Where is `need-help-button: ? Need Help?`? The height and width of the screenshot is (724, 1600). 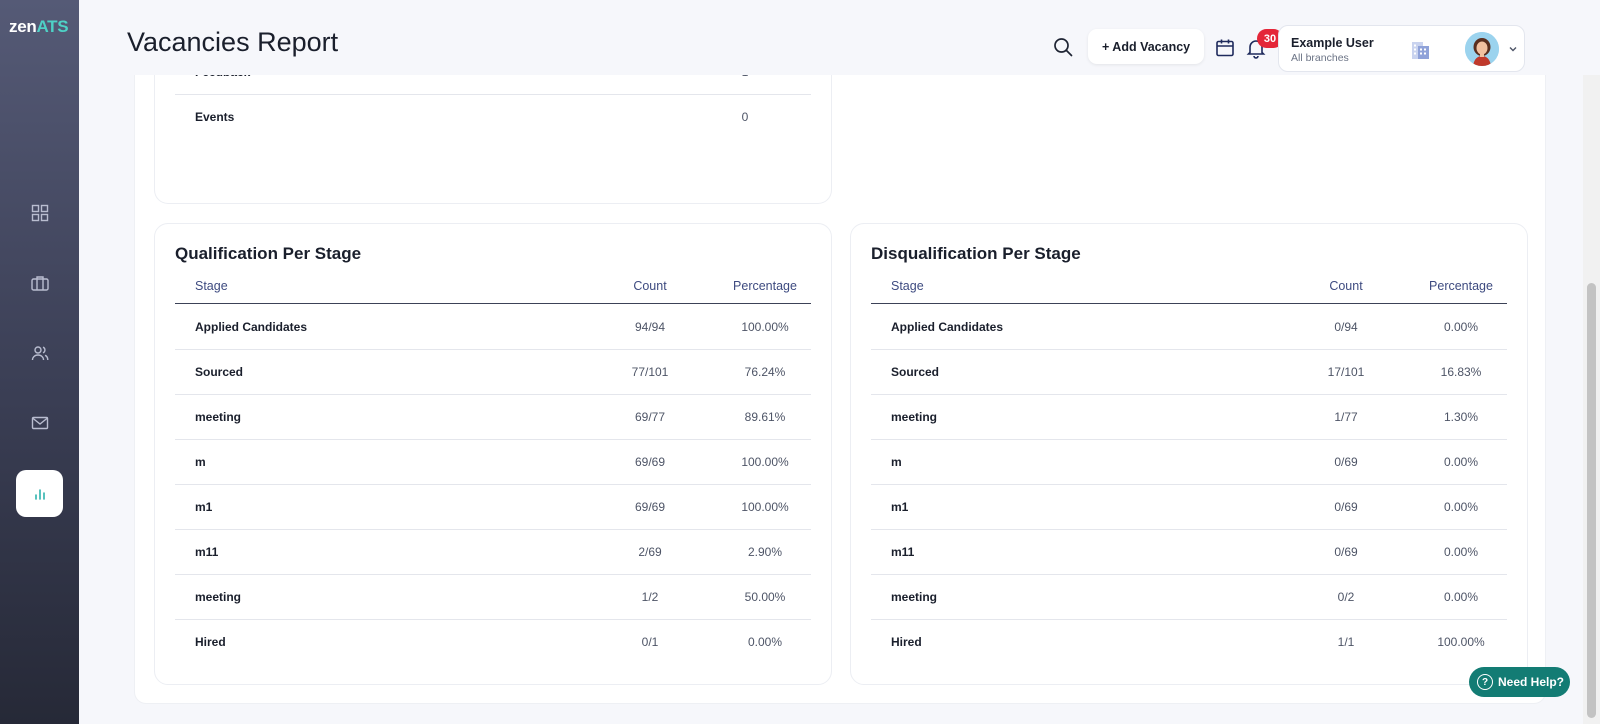 need-help-button: ? Need Help? is located at coordinates (1519, 682).